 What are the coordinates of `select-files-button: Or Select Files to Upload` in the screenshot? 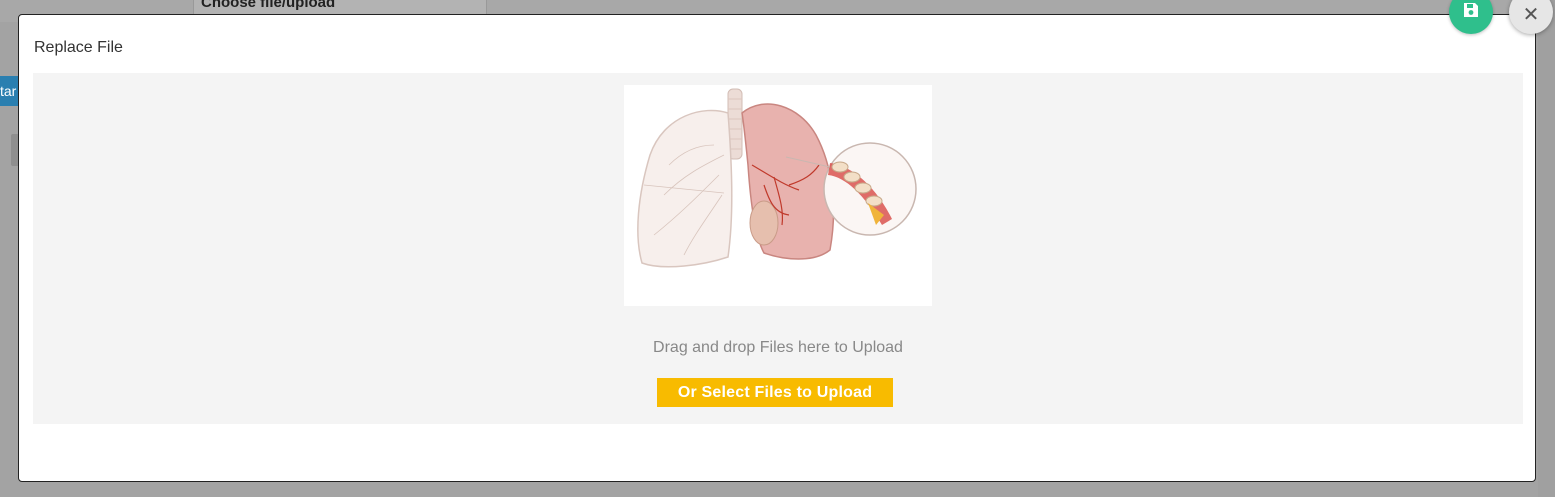 It's located at (775, 392).